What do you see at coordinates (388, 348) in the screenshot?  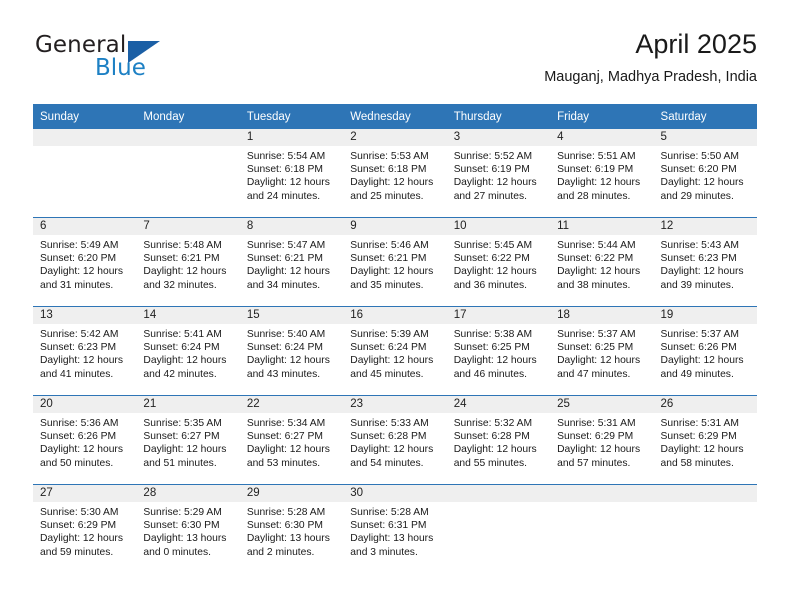 I see `sunset-text: Sunset: 6:24 PM` at bounding box center [388, 348].